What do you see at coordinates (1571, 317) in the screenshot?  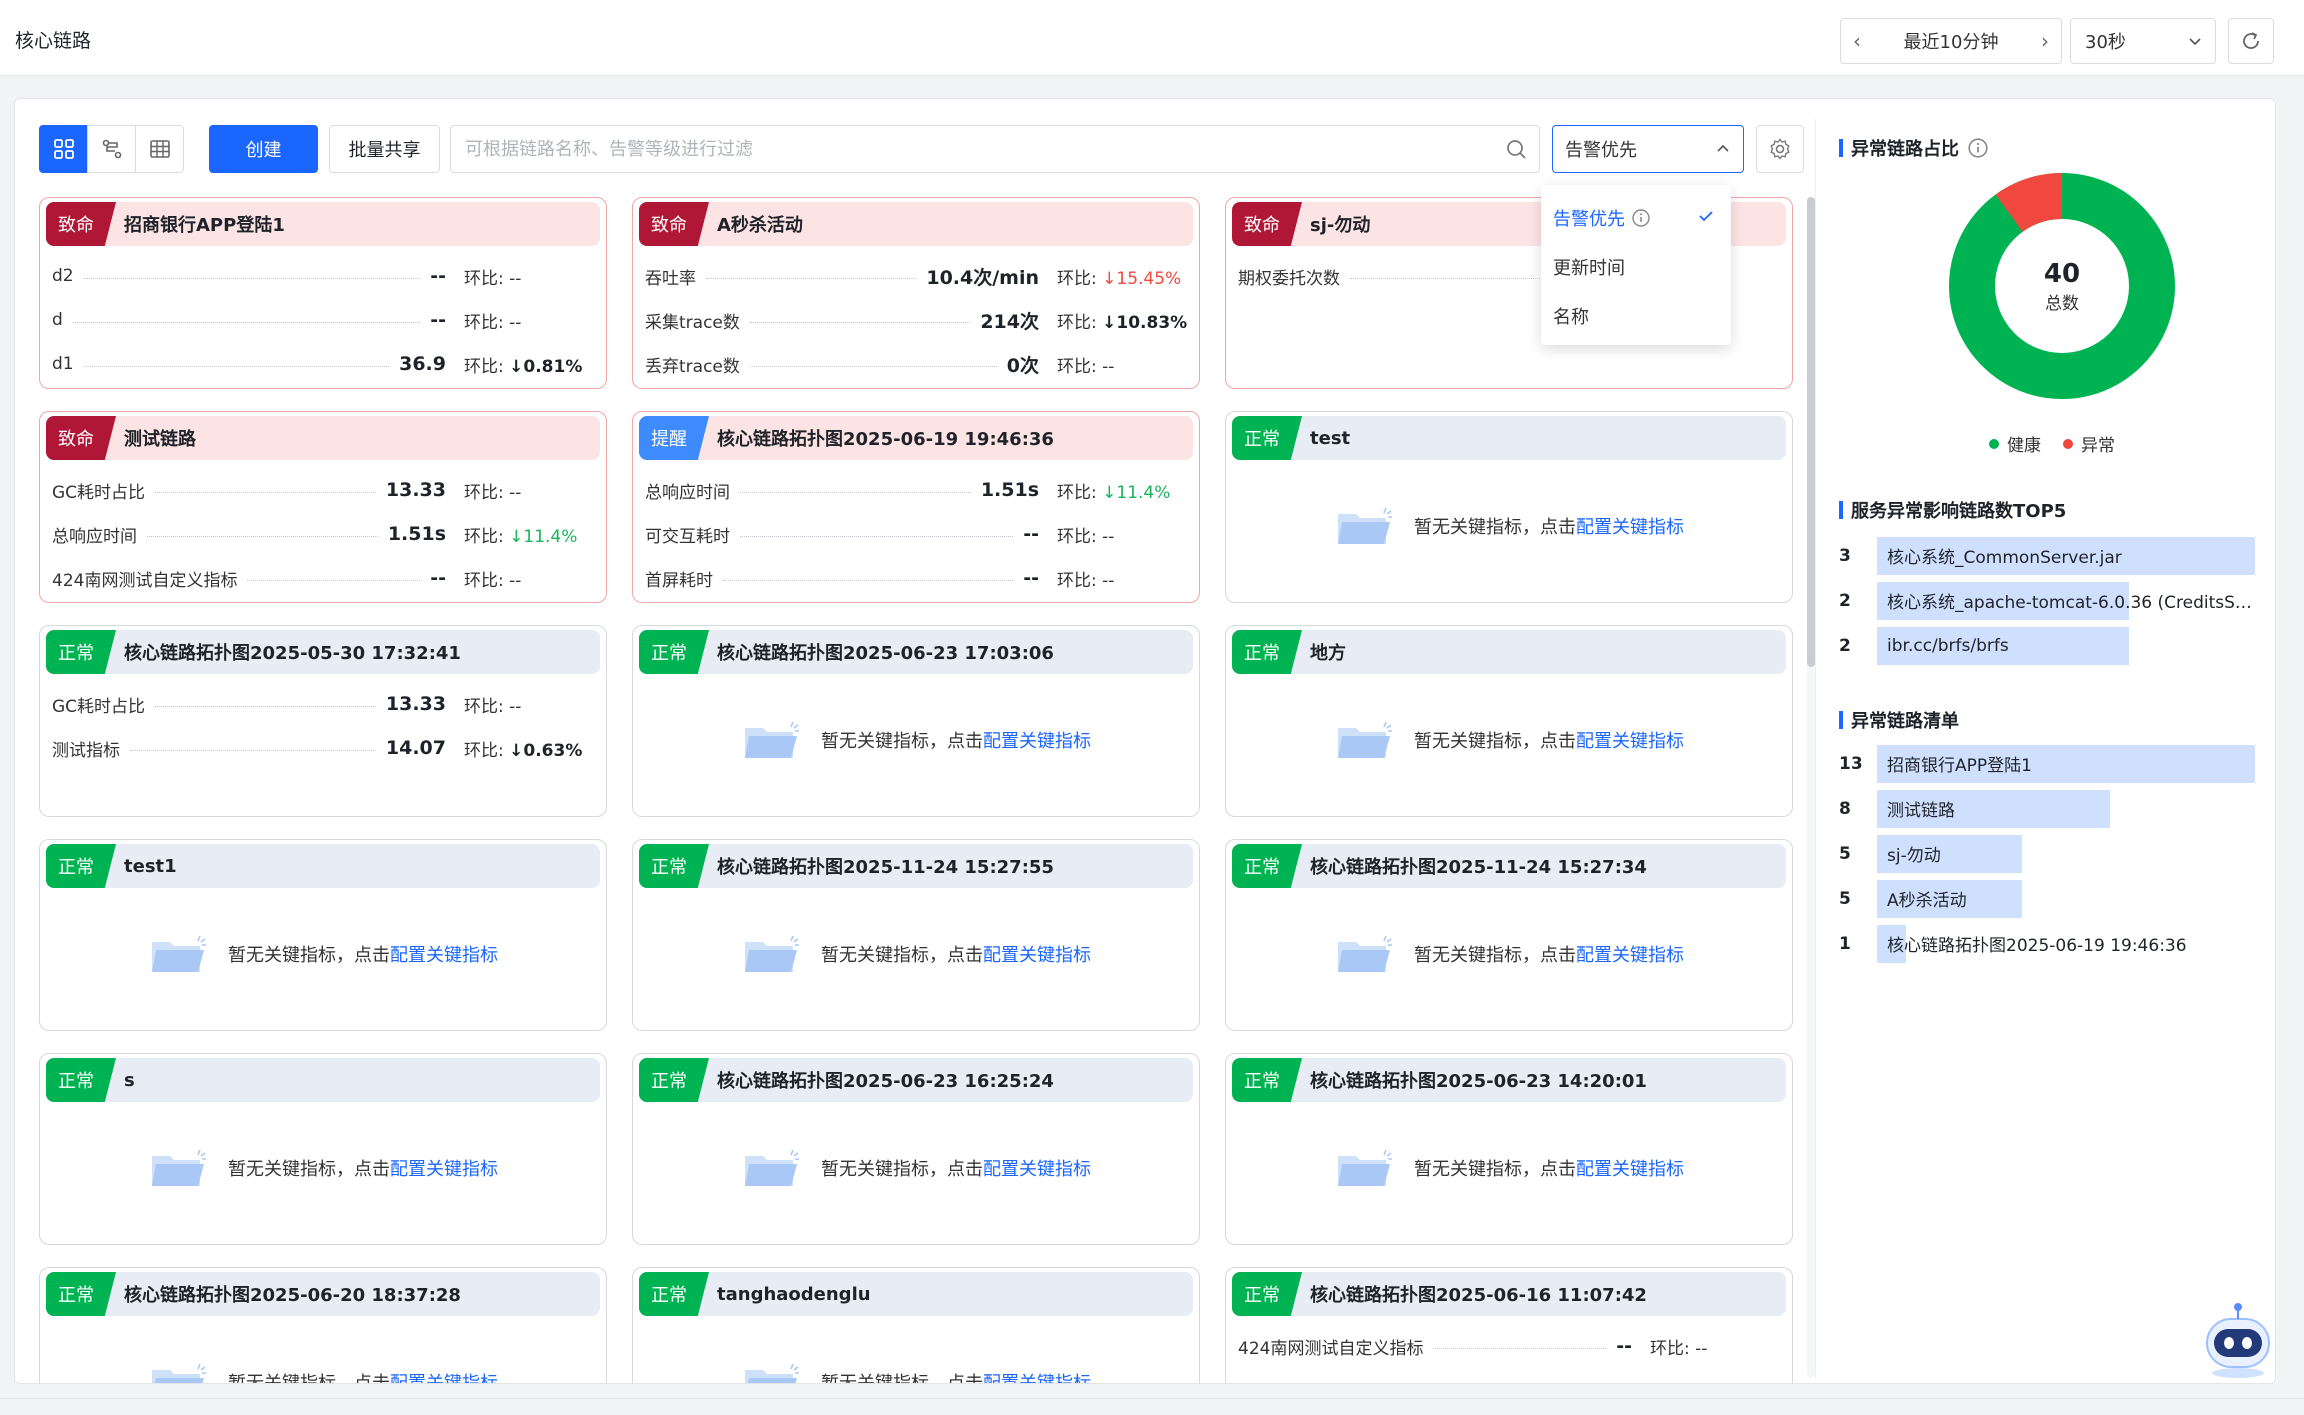 I see `sort-option-label: 名称` at bounding box center [1571, 317].